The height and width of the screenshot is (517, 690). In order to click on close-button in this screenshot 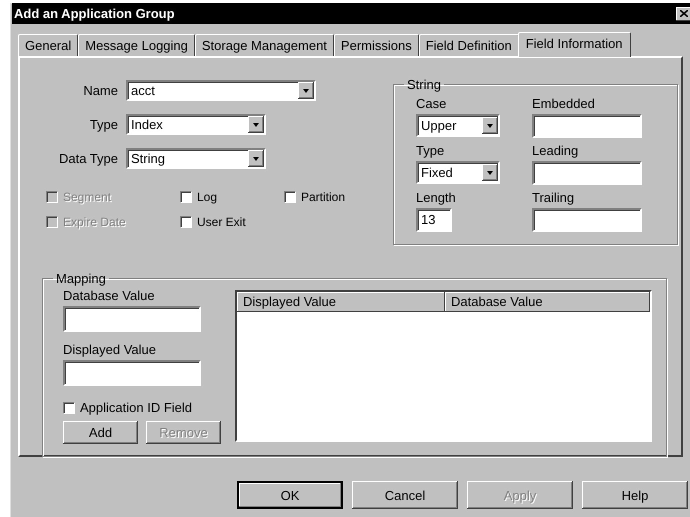, I will do `click(683, 13)`.